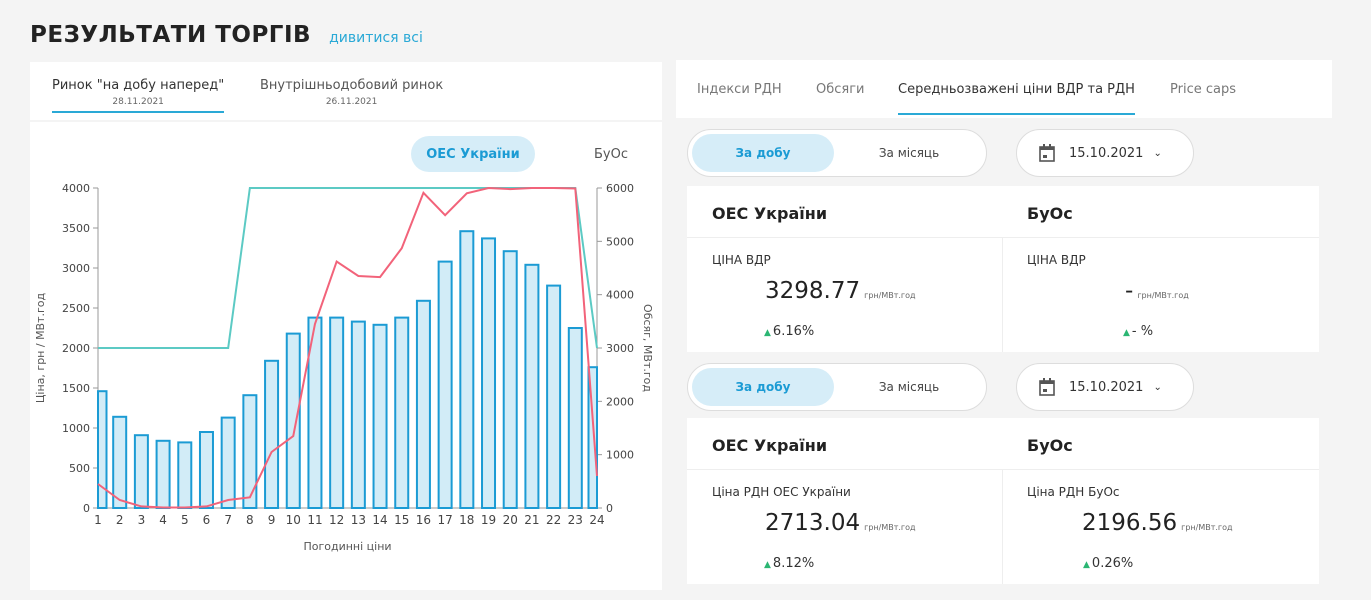  Describe the element at coordinates (1056, 260) in the screenshot. I see `price-label-buos: ЦІНА ВДР` at that location.